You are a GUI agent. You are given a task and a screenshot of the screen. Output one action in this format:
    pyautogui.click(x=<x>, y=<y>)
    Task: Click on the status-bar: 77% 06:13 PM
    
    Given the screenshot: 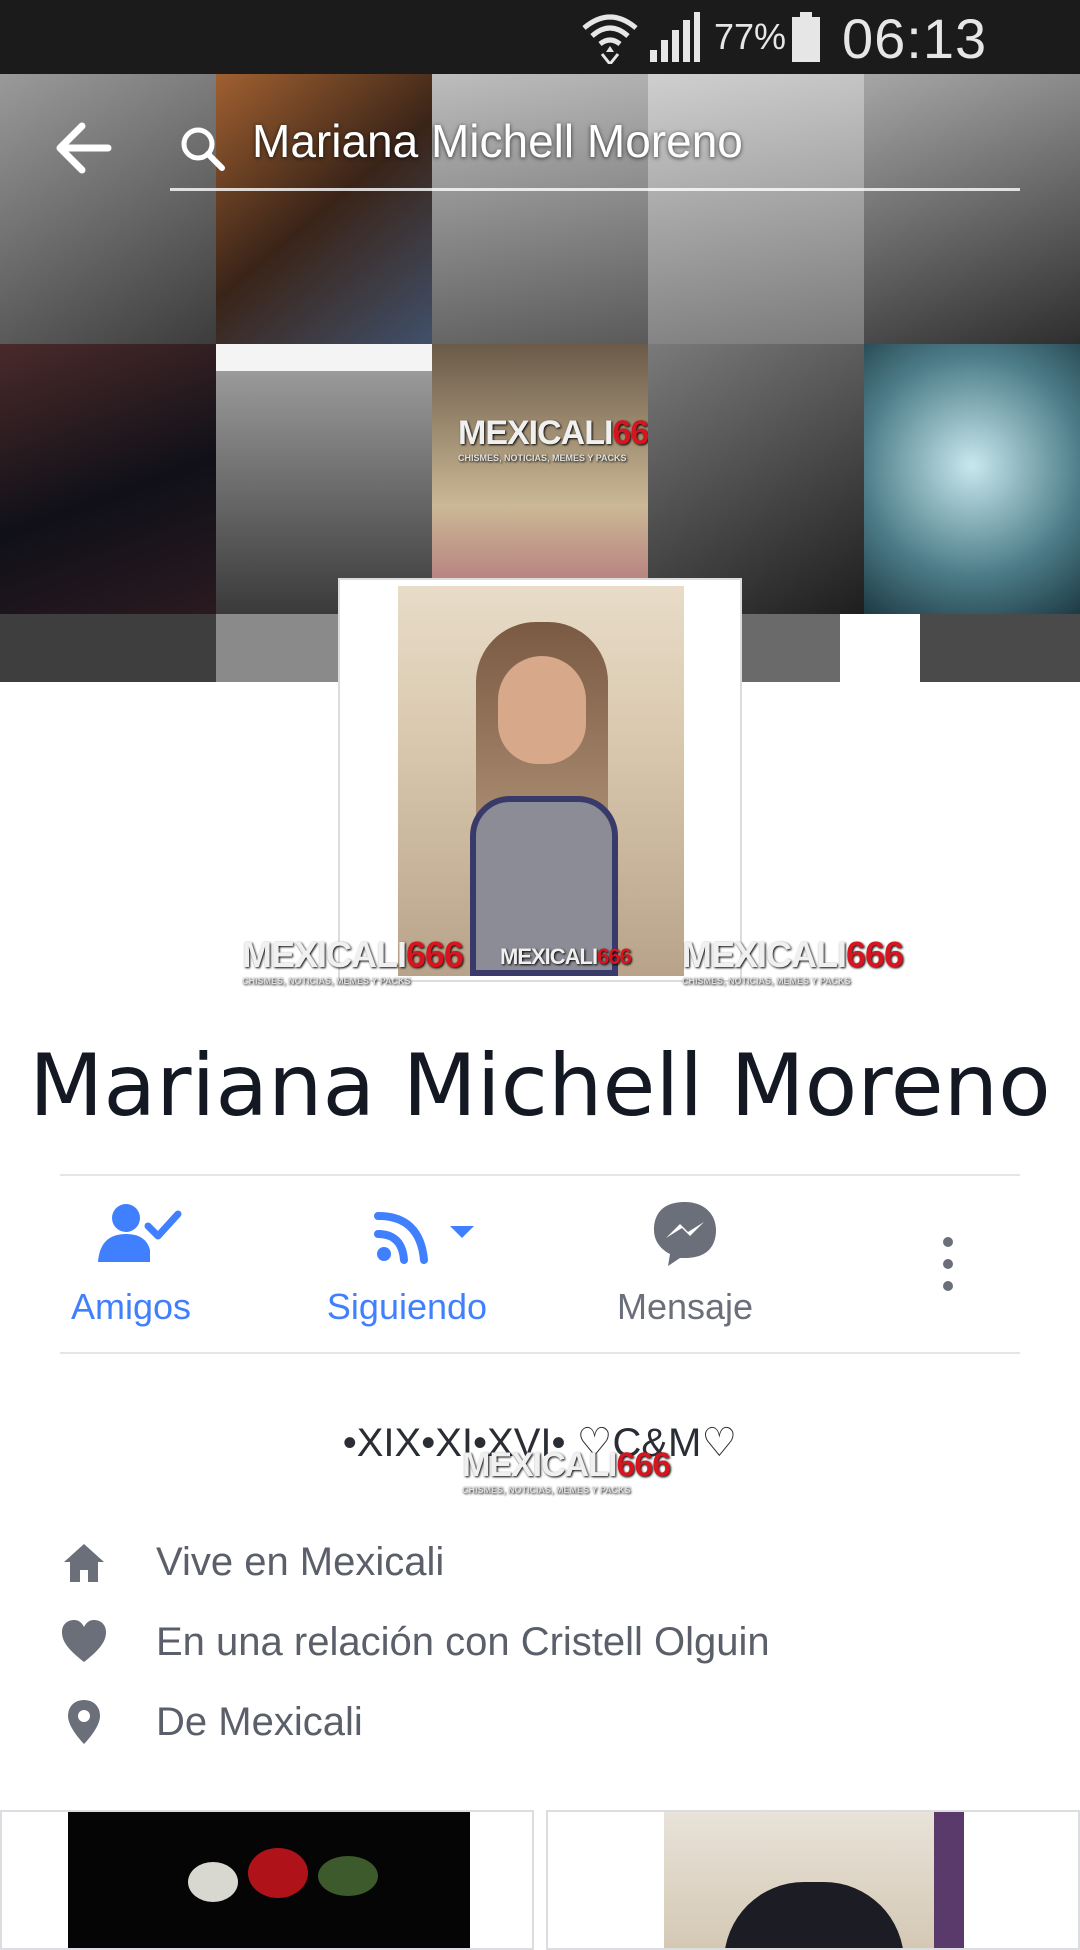 What is the action you would take?
    pyautogui.click(x=540, y=67)
    